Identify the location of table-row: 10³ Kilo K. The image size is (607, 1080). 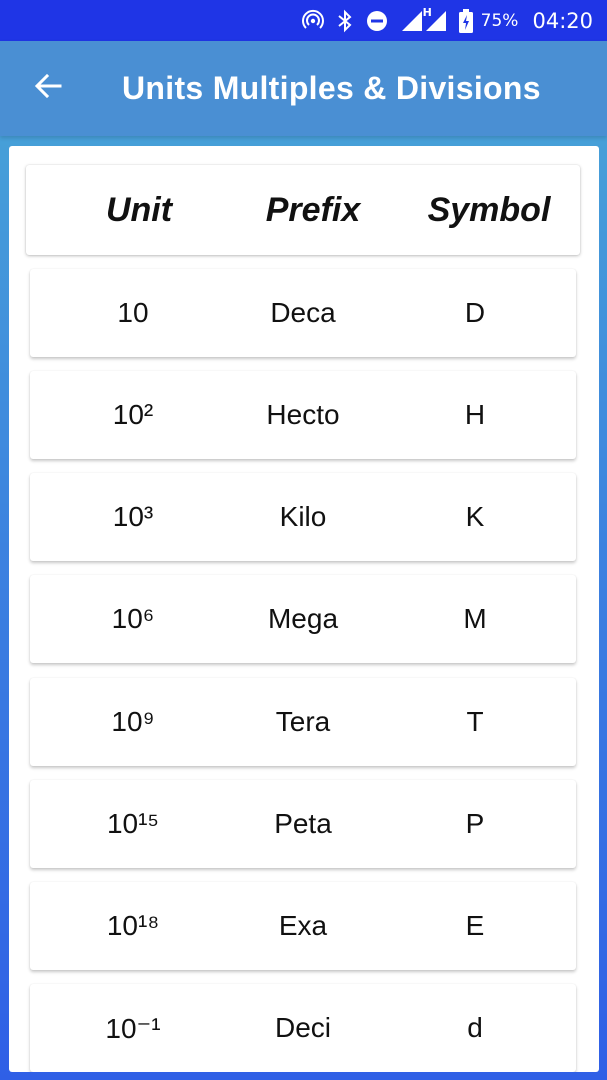
(303, 517).